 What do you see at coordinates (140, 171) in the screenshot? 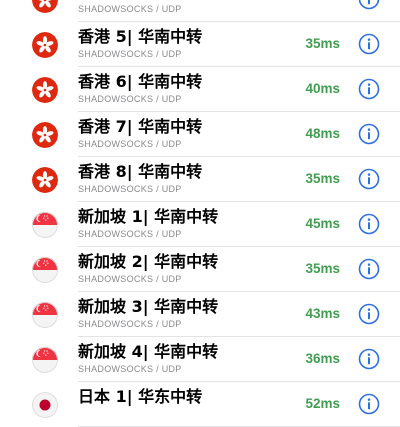
I see `server-name: 香港 8| 华南中转` at bounding box center [140, 171].